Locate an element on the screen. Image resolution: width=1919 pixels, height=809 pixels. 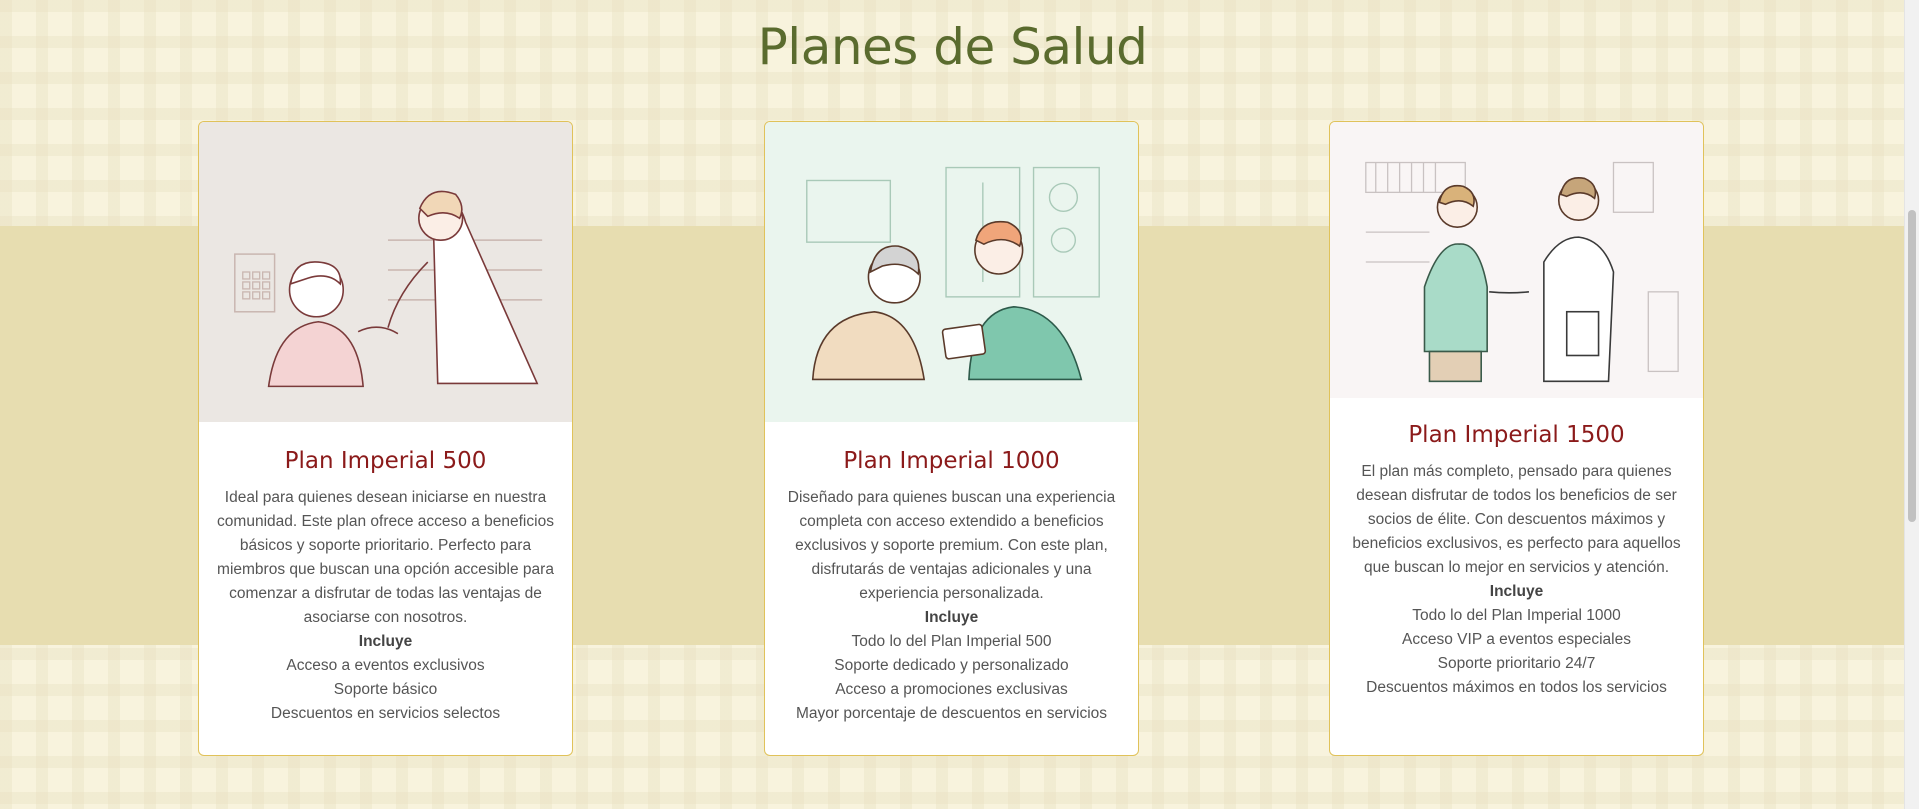
page-scrollbar is located at coordinates (1911, 404).